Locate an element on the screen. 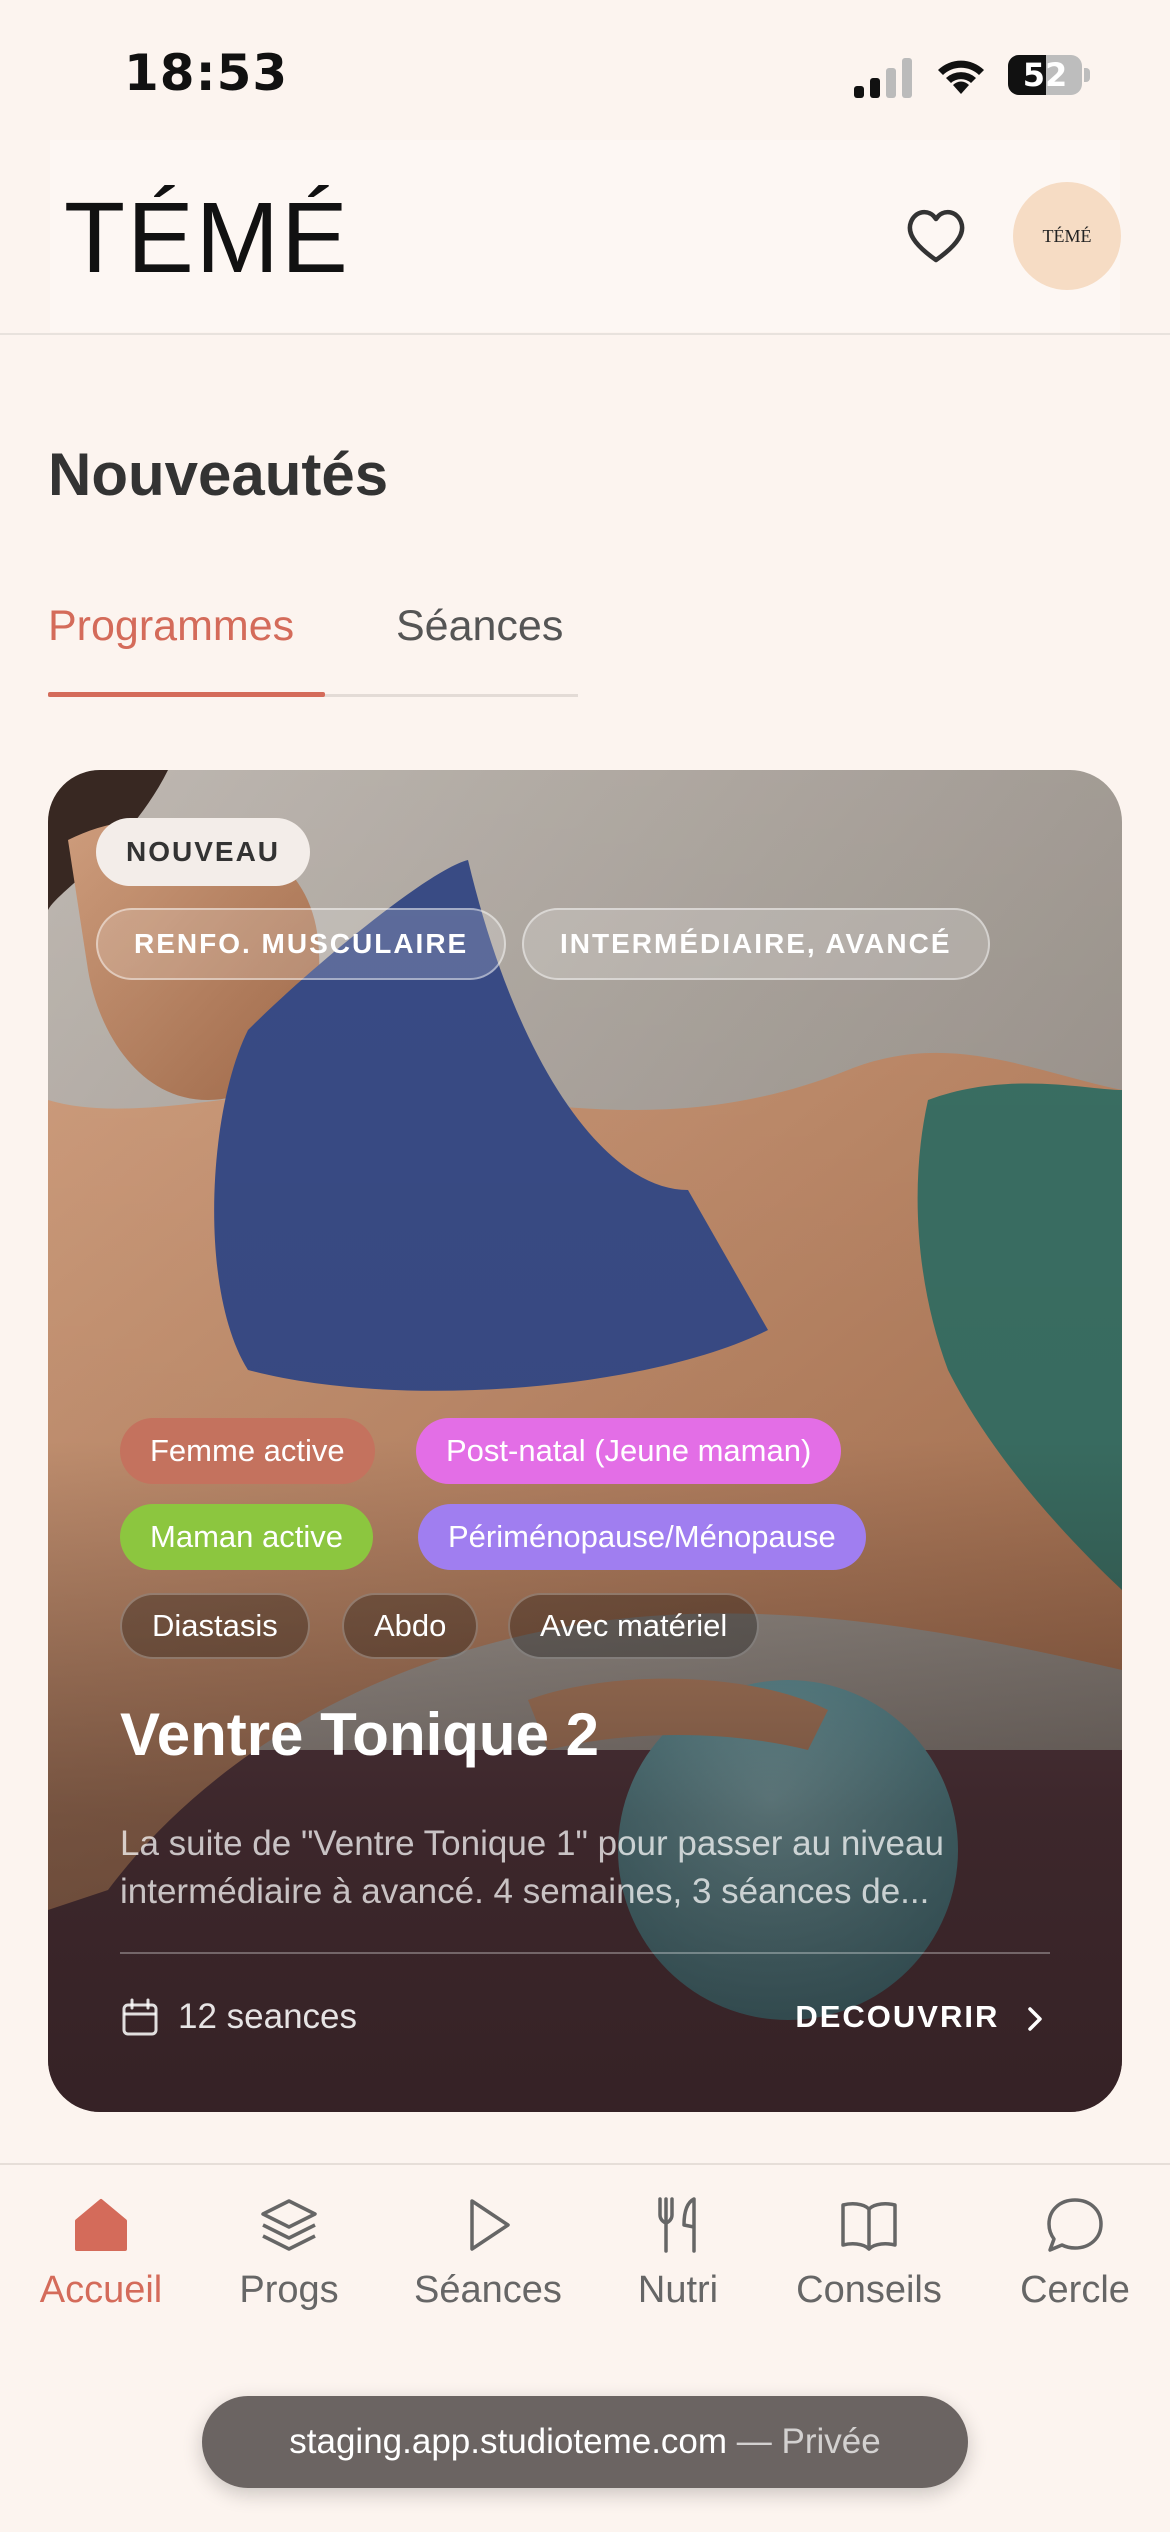  chat-icon is located at coordinates (1075, 2225).